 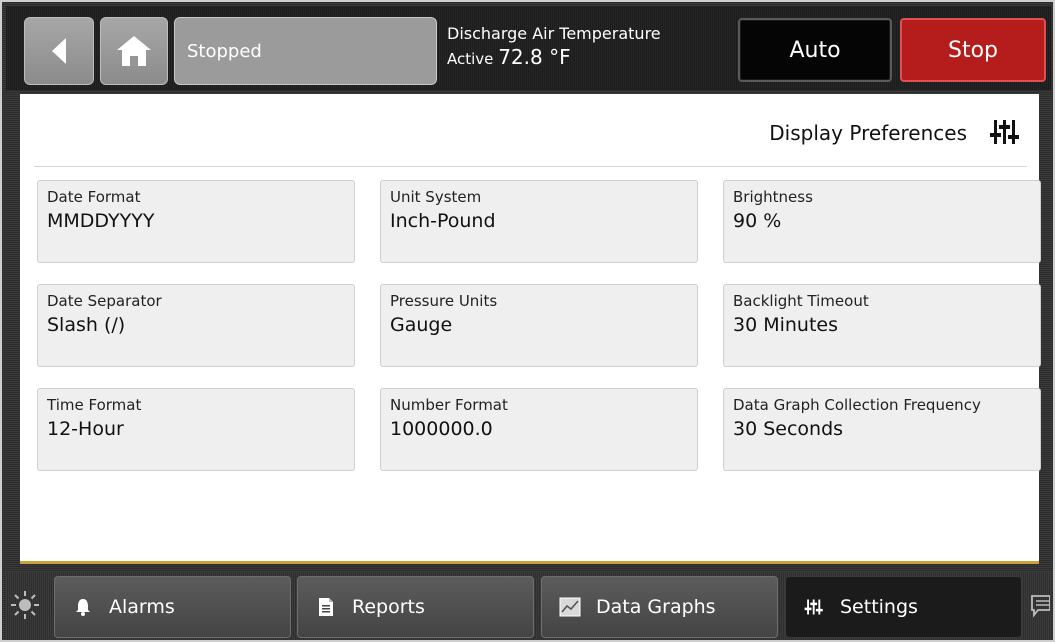 I want to click on setting-value: Slash (/), so click(x=86, y=325).